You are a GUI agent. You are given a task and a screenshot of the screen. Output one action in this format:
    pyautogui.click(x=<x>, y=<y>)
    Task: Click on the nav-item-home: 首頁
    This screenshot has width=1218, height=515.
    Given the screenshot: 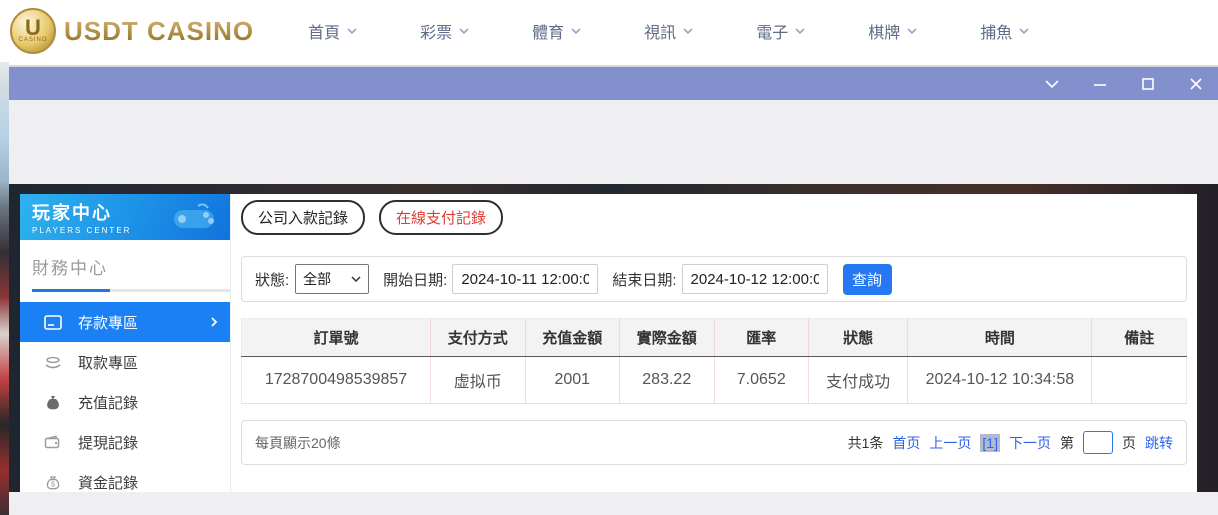 What is the action you would take?
    pyautogui.click(x=333, y=31)
    